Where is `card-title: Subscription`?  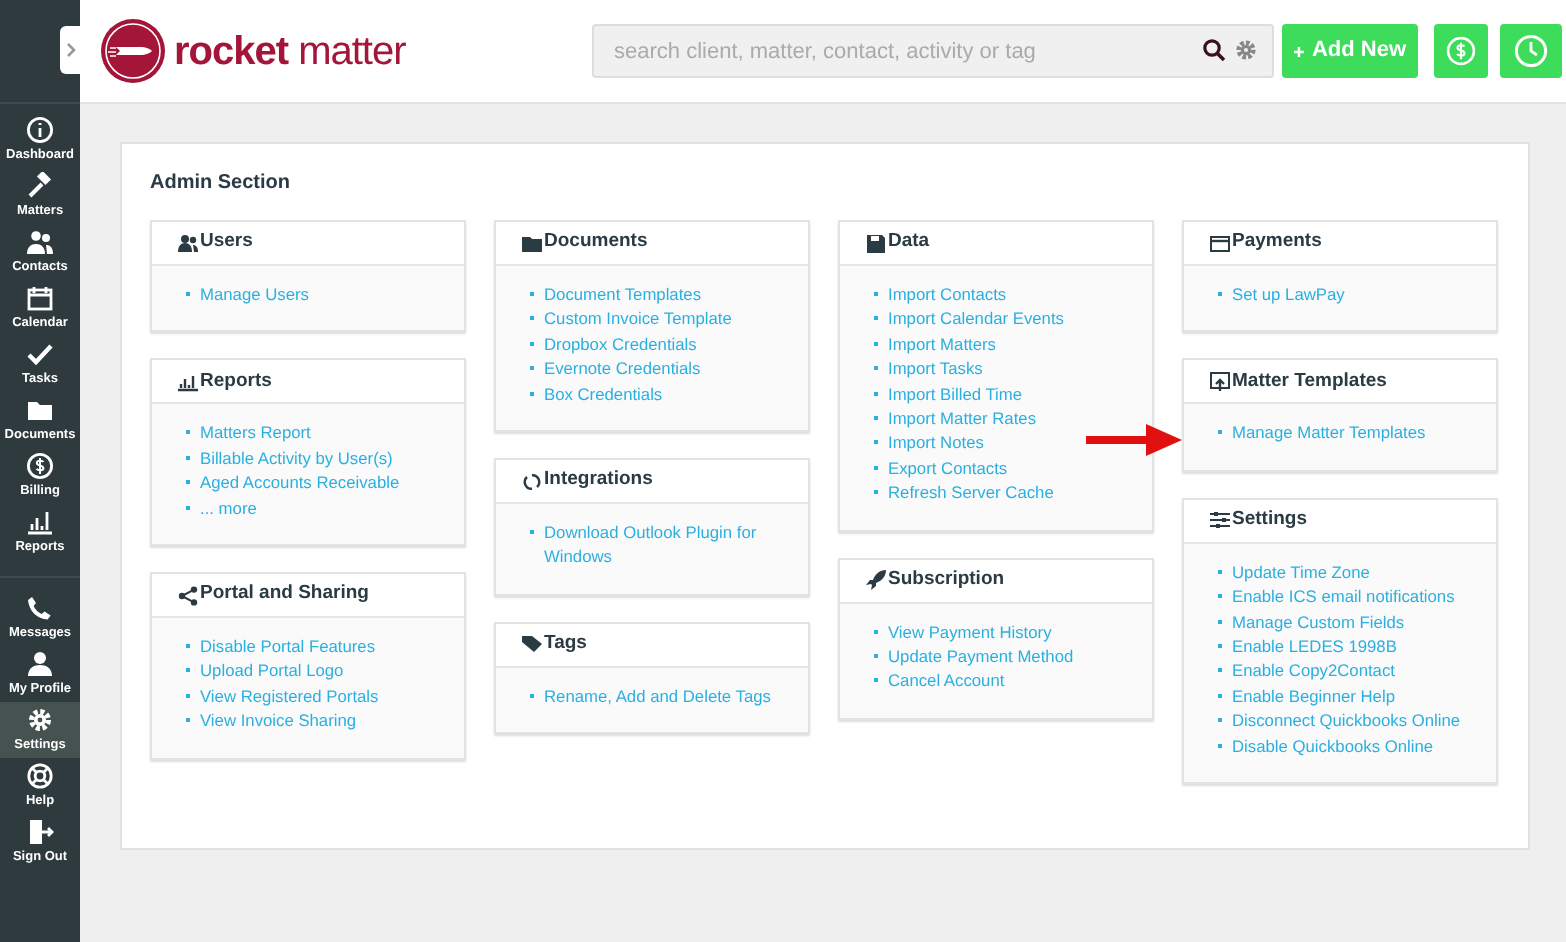 card-title: Subscription is located at coordinates (946, 580).